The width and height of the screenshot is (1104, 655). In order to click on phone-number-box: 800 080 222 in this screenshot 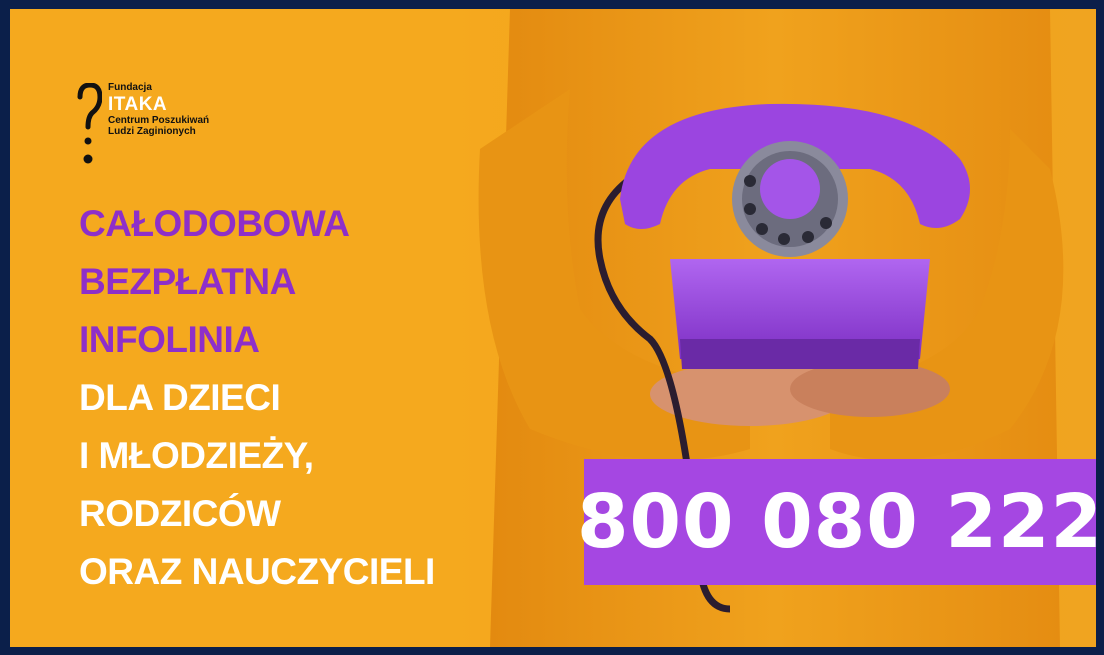, I will do `click(836, 522)`.